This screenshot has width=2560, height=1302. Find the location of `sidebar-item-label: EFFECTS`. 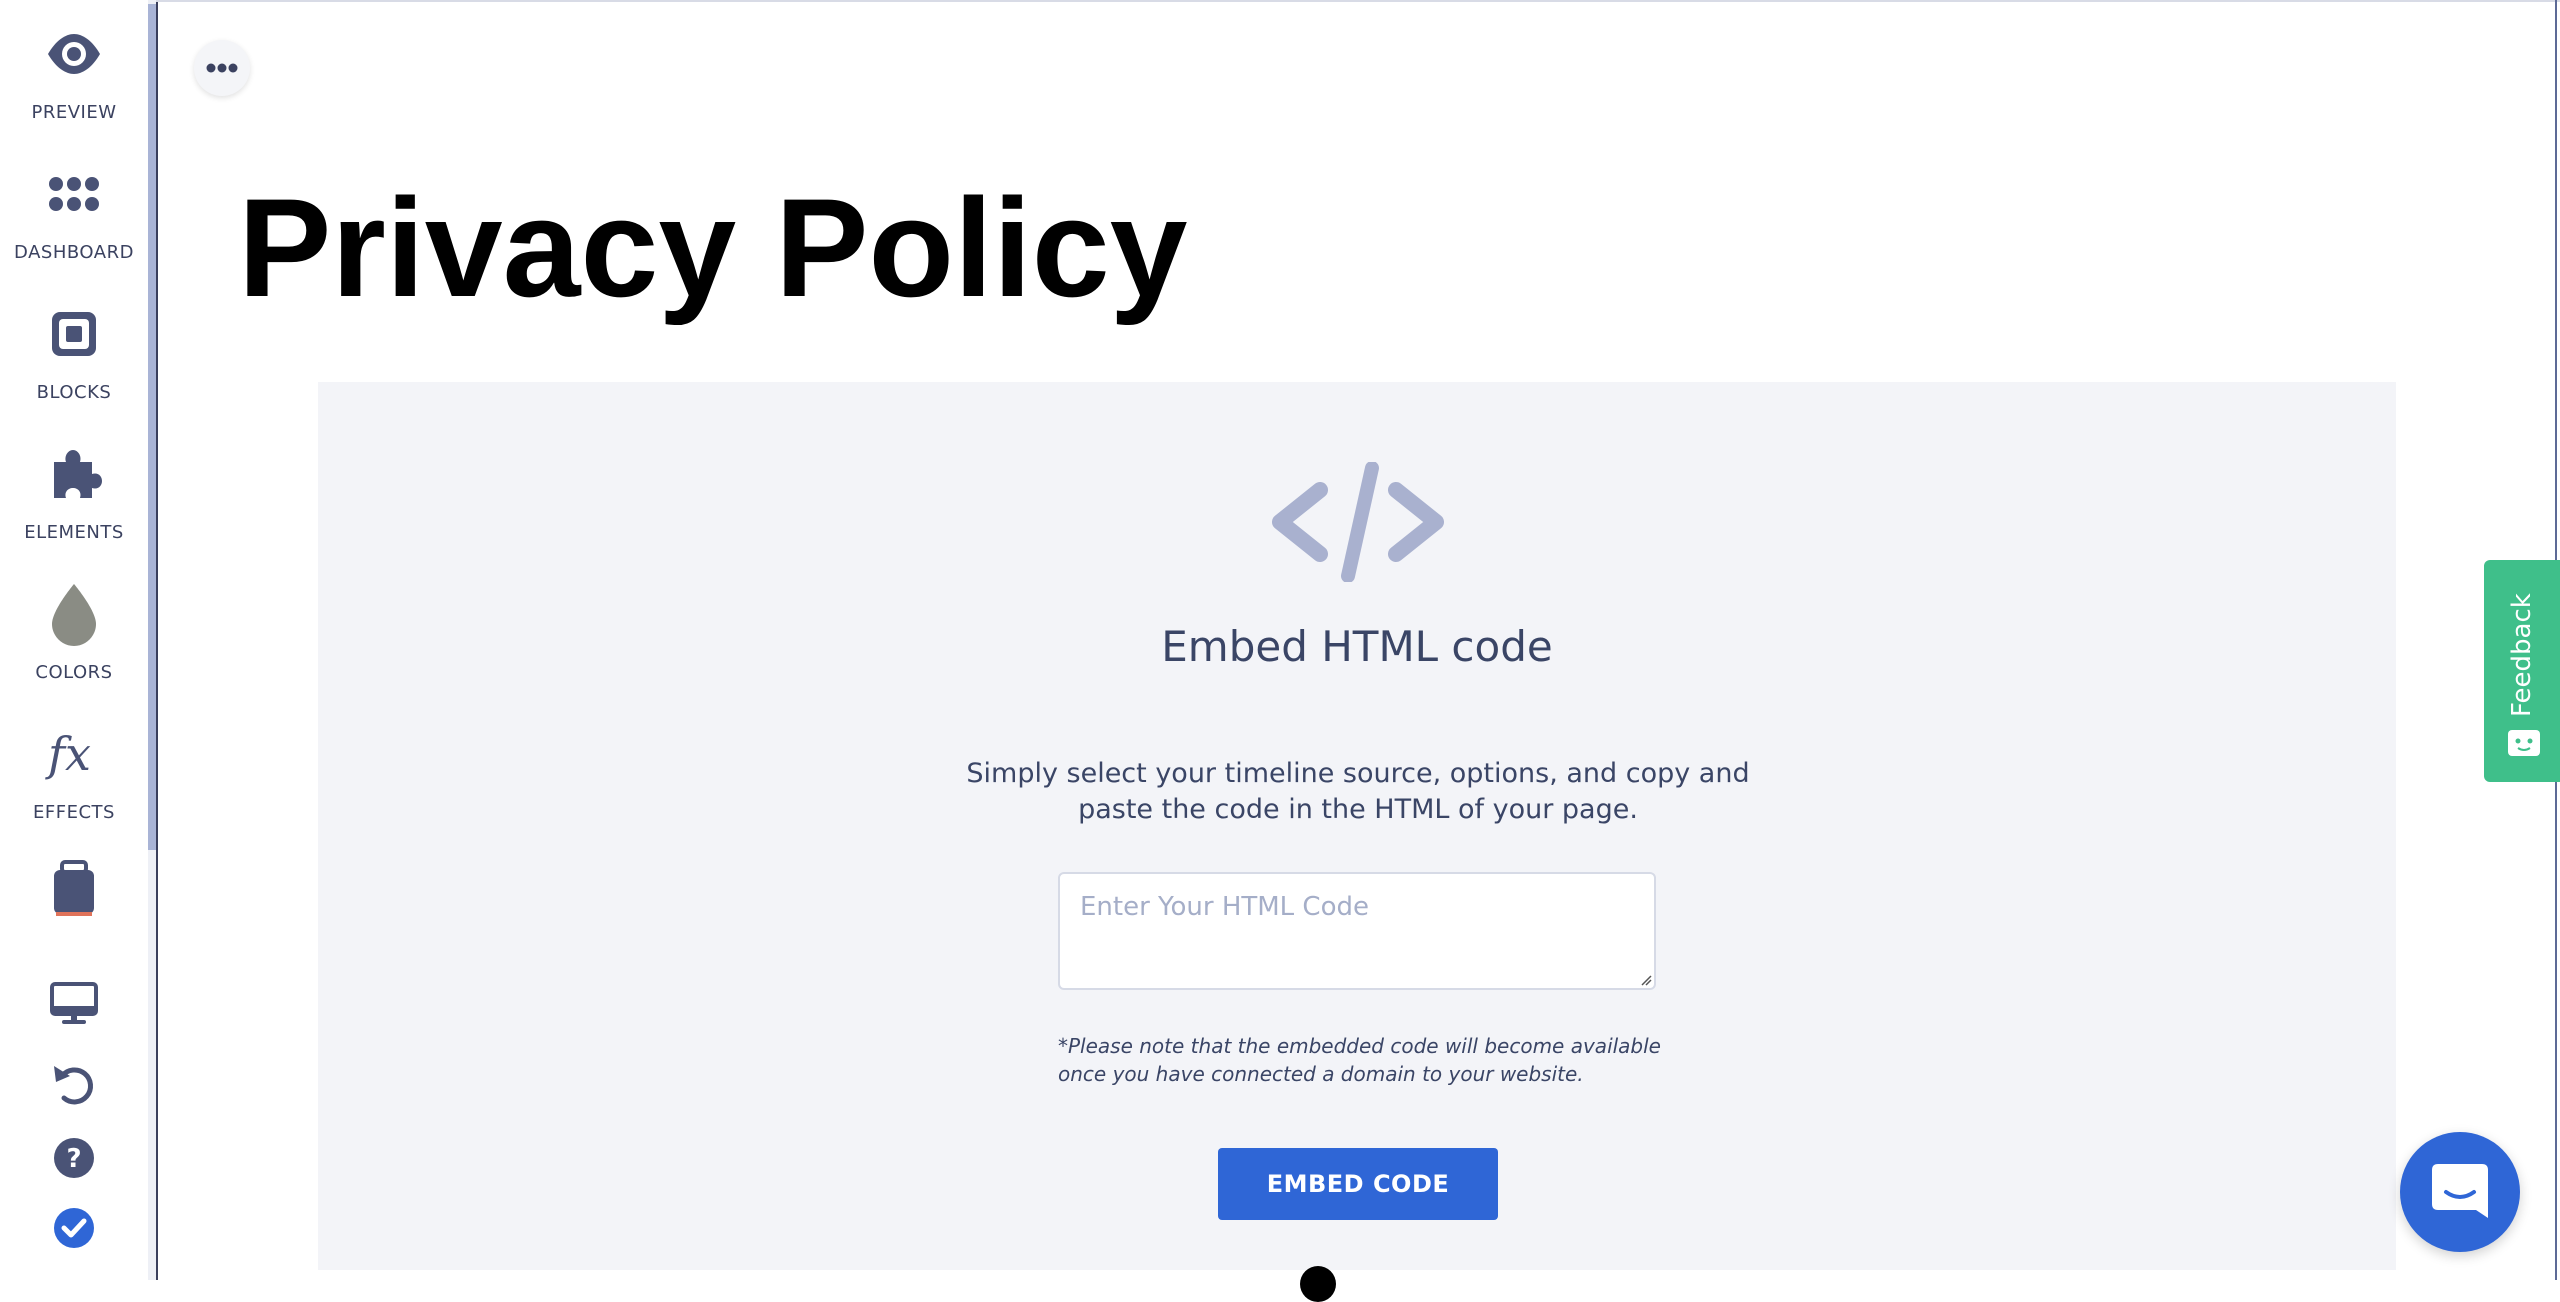

sidebar-item-label: EFFECTS is located at coordinates (74, 812).